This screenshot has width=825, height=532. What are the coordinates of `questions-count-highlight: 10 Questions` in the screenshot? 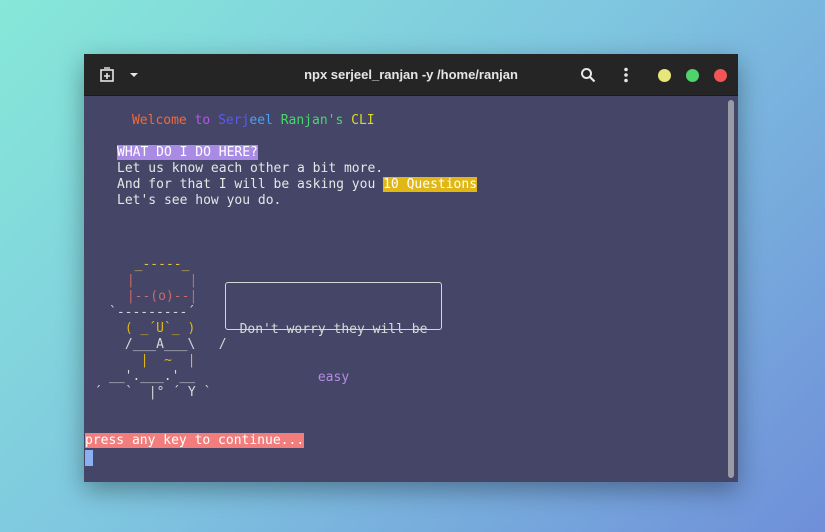 It's located at (430, 184).